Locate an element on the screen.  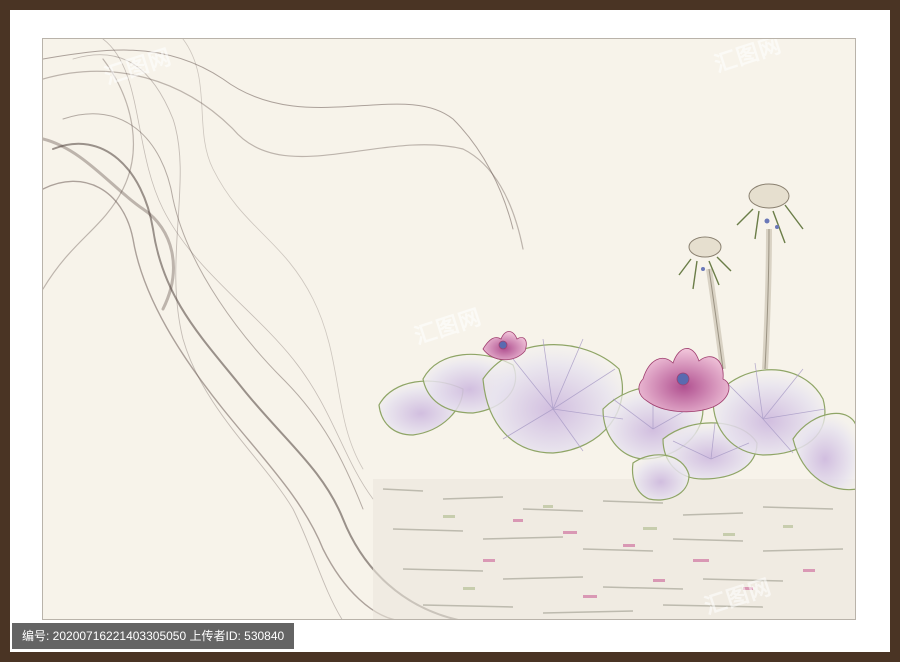
lotus-flower-small is located at coordinates (504, 346).